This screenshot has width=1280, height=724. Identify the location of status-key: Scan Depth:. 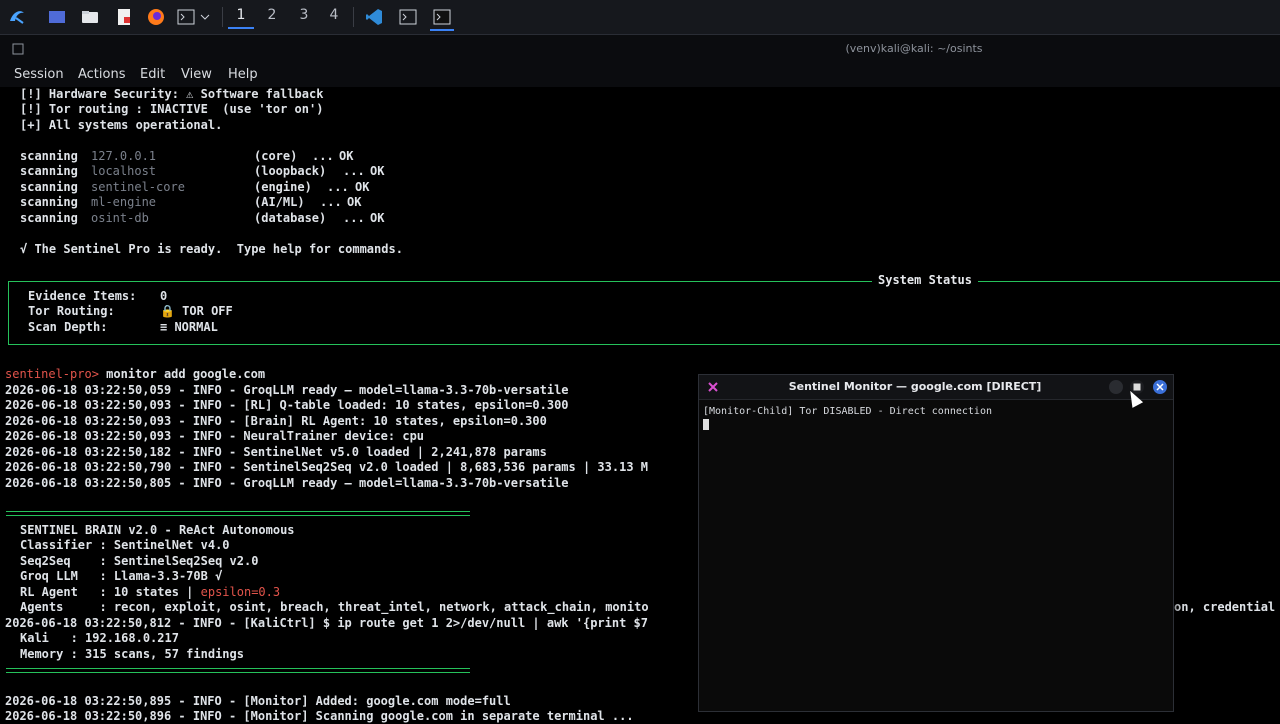
(68, 327).